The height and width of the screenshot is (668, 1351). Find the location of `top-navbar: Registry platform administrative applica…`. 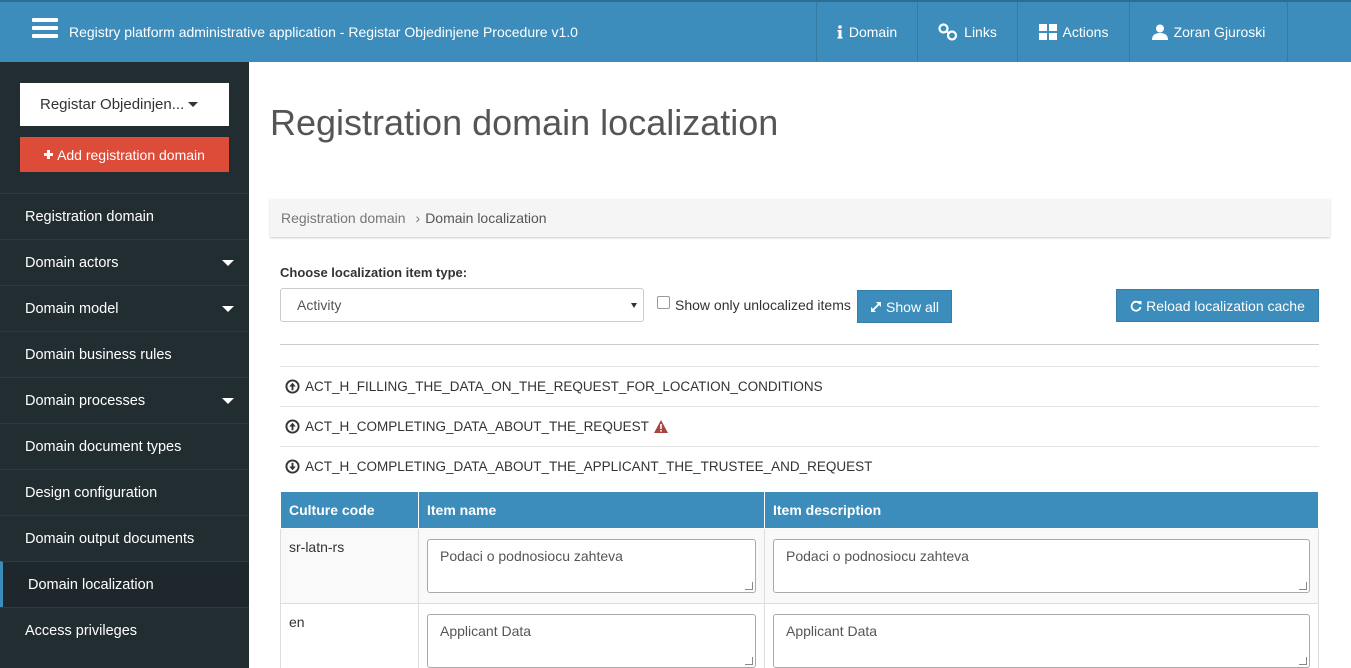

top-navbar: Registry platform administrative applica… is located at coordinates (675, 31).